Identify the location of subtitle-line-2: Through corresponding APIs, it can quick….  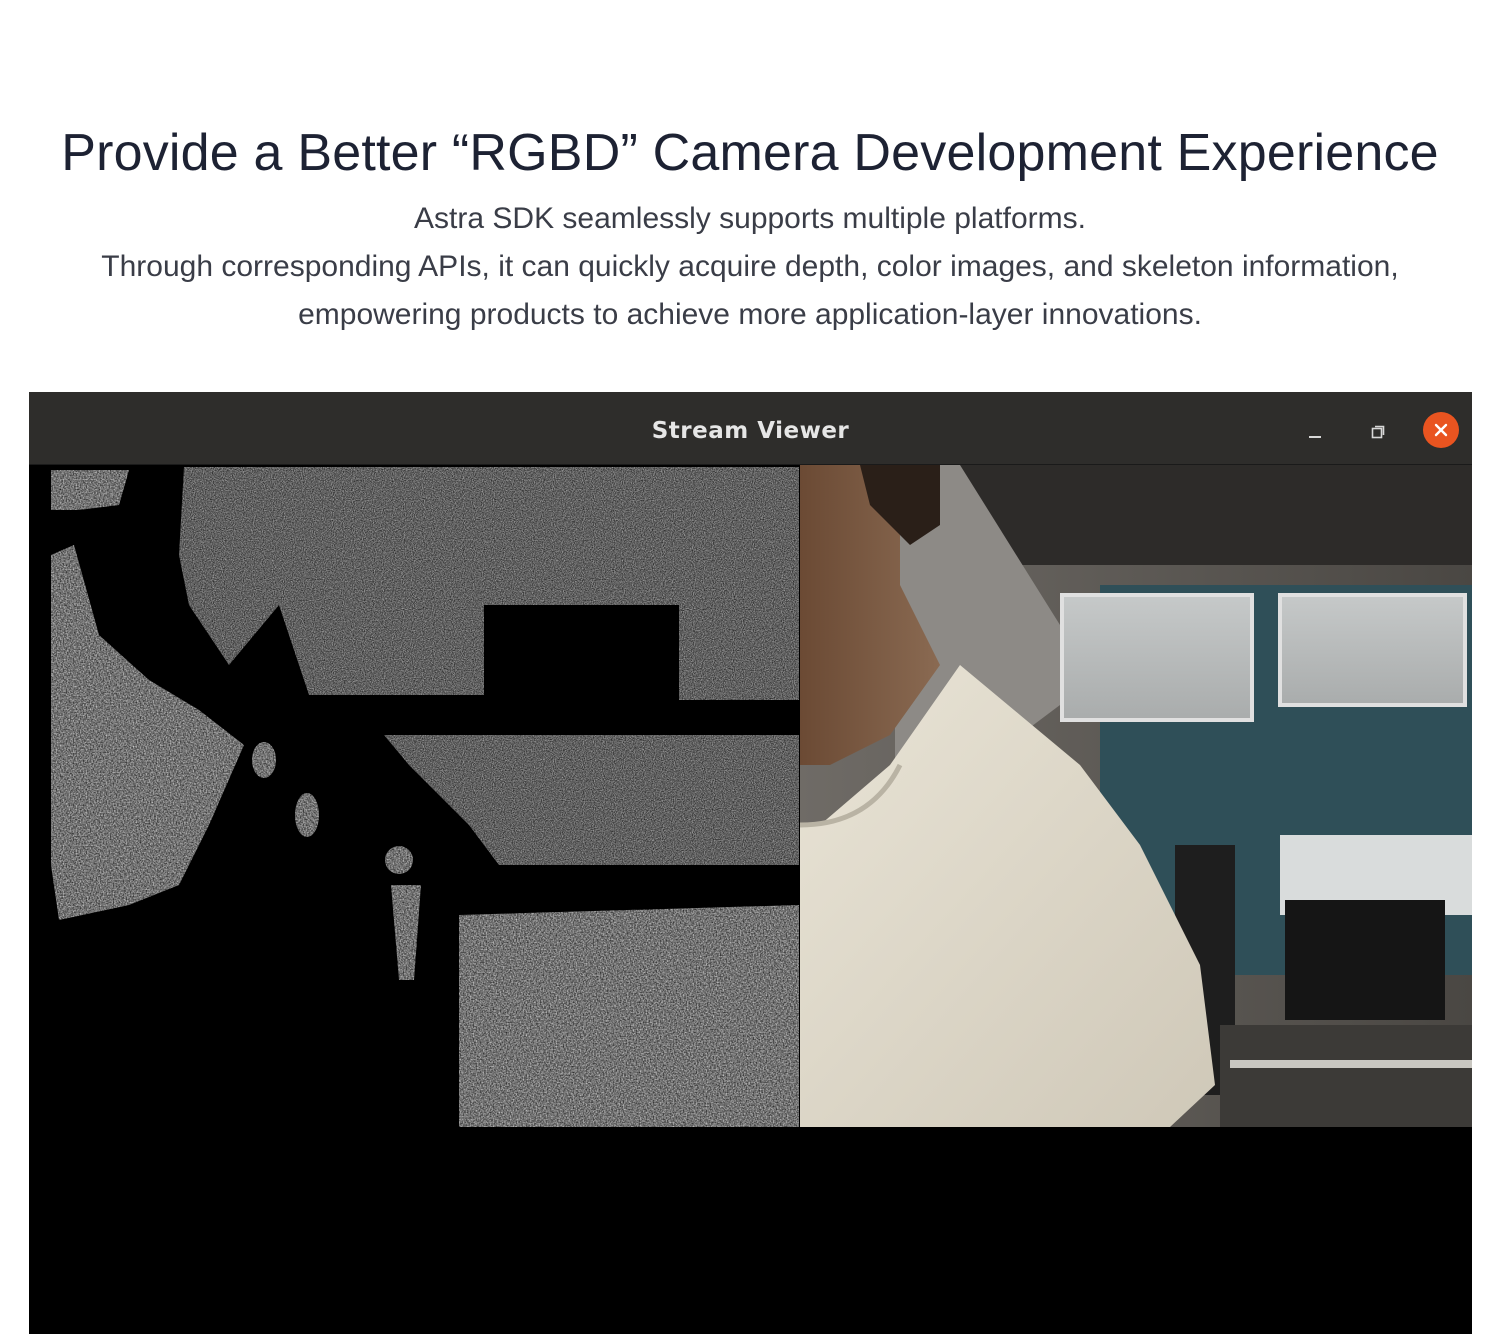
(750, 266).